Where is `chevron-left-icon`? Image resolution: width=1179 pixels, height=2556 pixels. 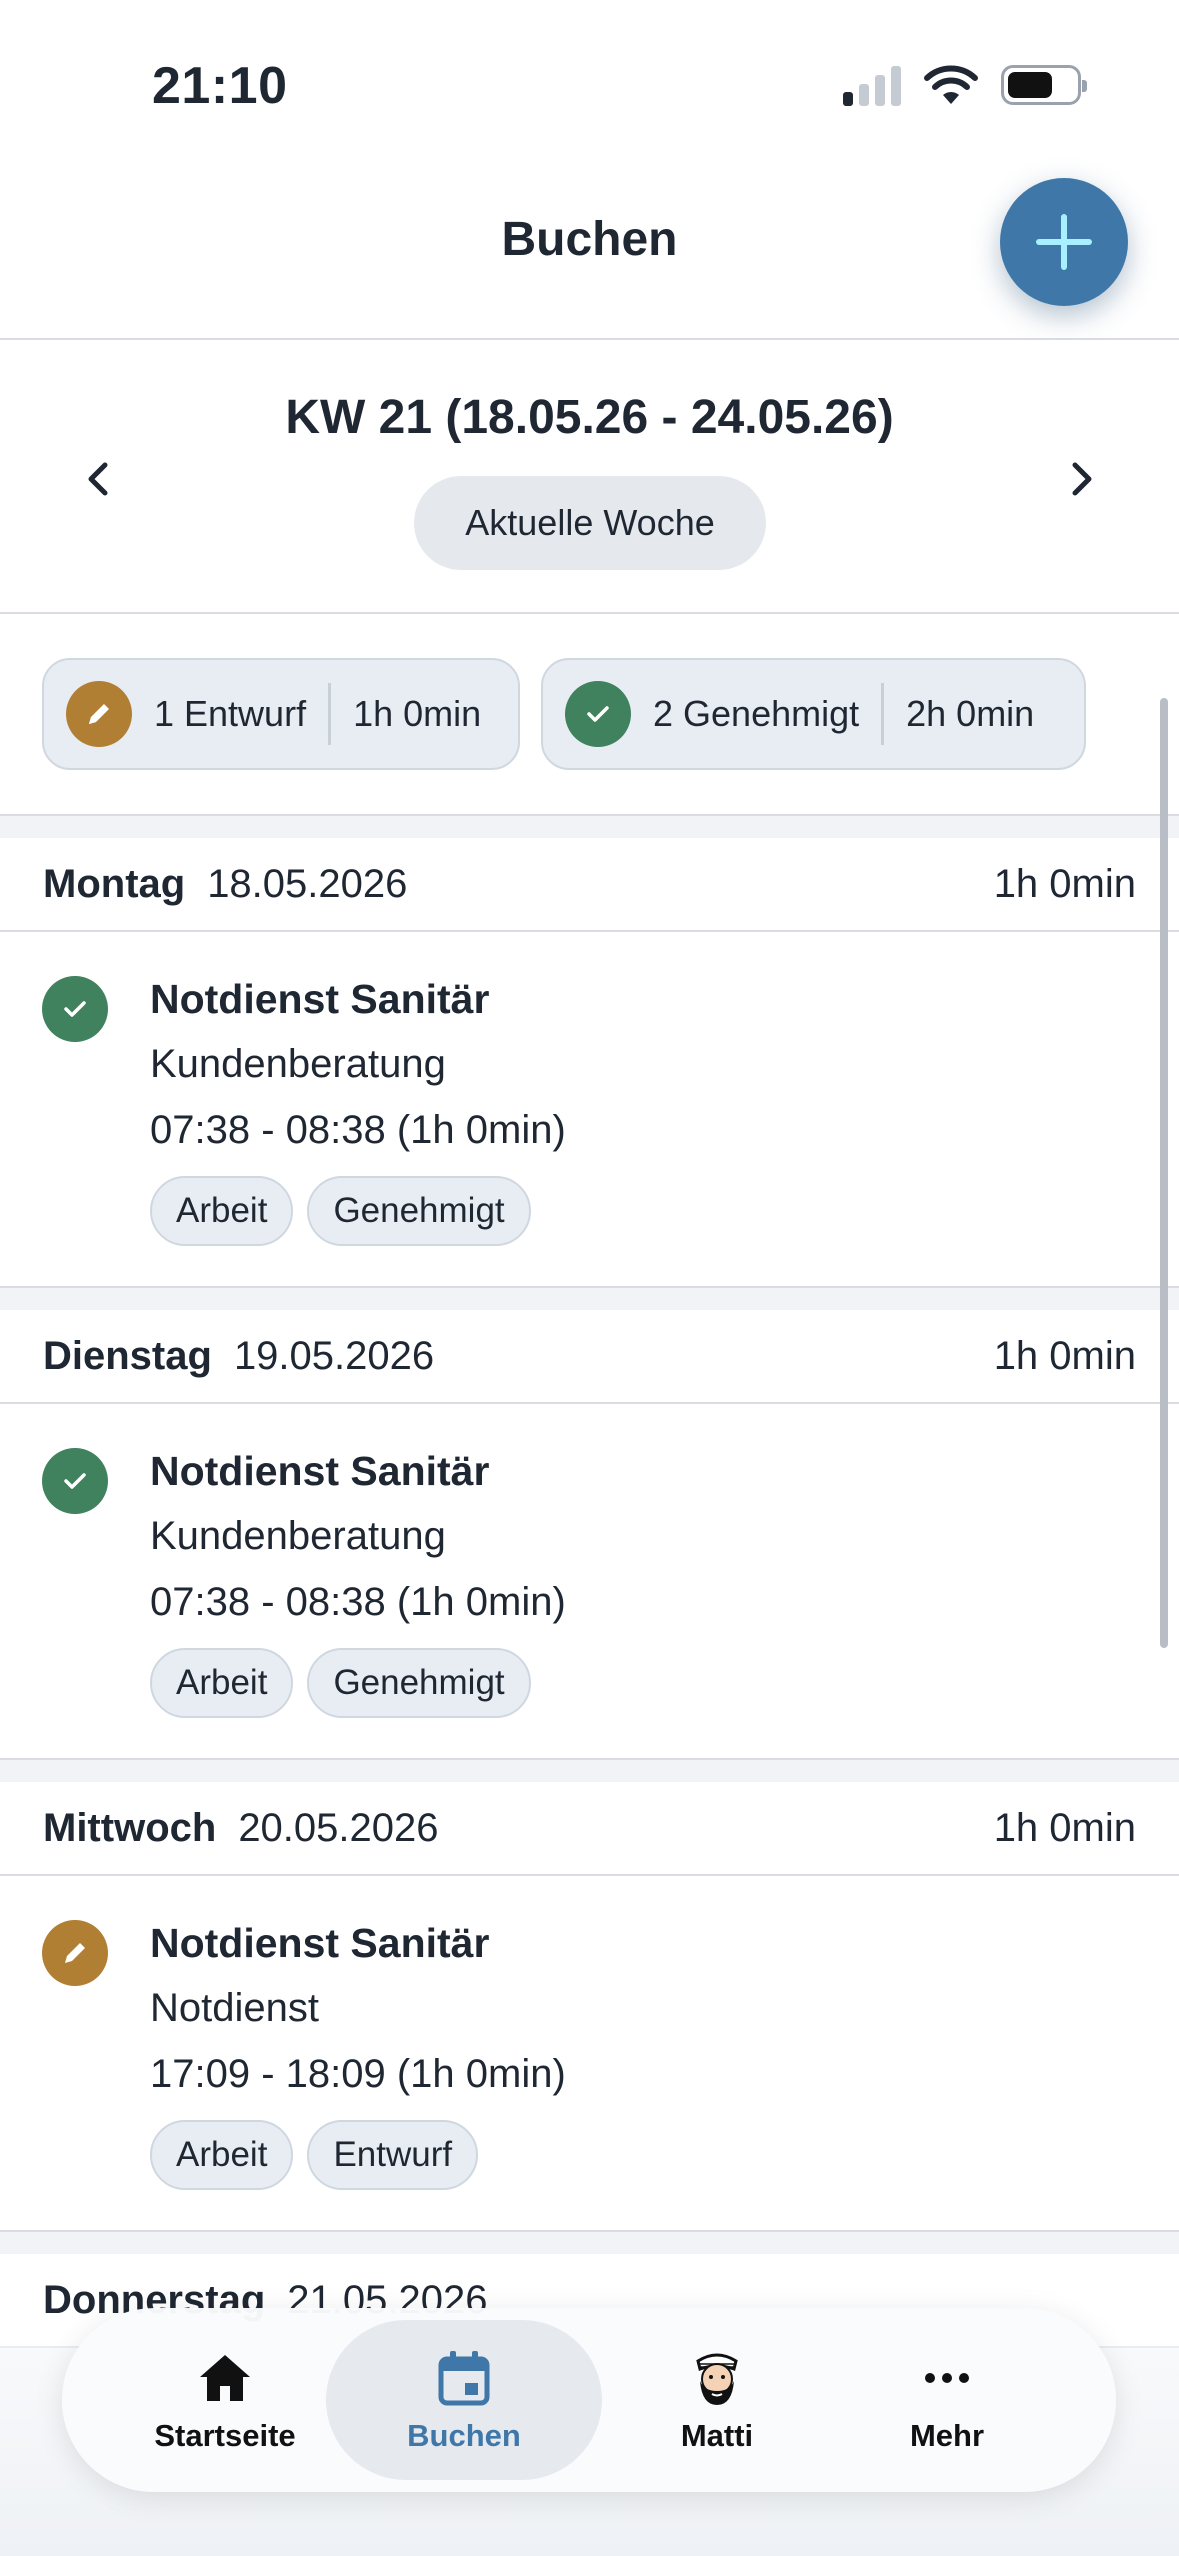
chevron-left-icon is located at coordinates (98, 479).